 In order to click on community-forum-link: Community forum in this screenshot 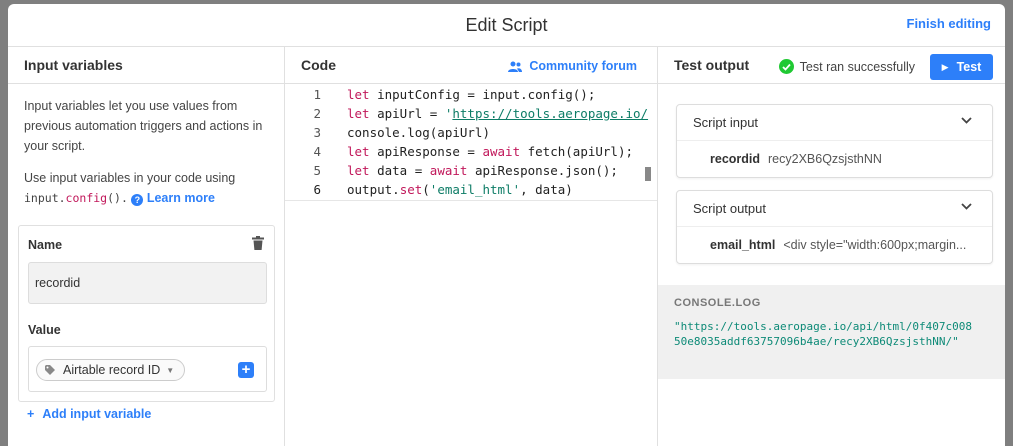, I will do `click(572, 66)`.